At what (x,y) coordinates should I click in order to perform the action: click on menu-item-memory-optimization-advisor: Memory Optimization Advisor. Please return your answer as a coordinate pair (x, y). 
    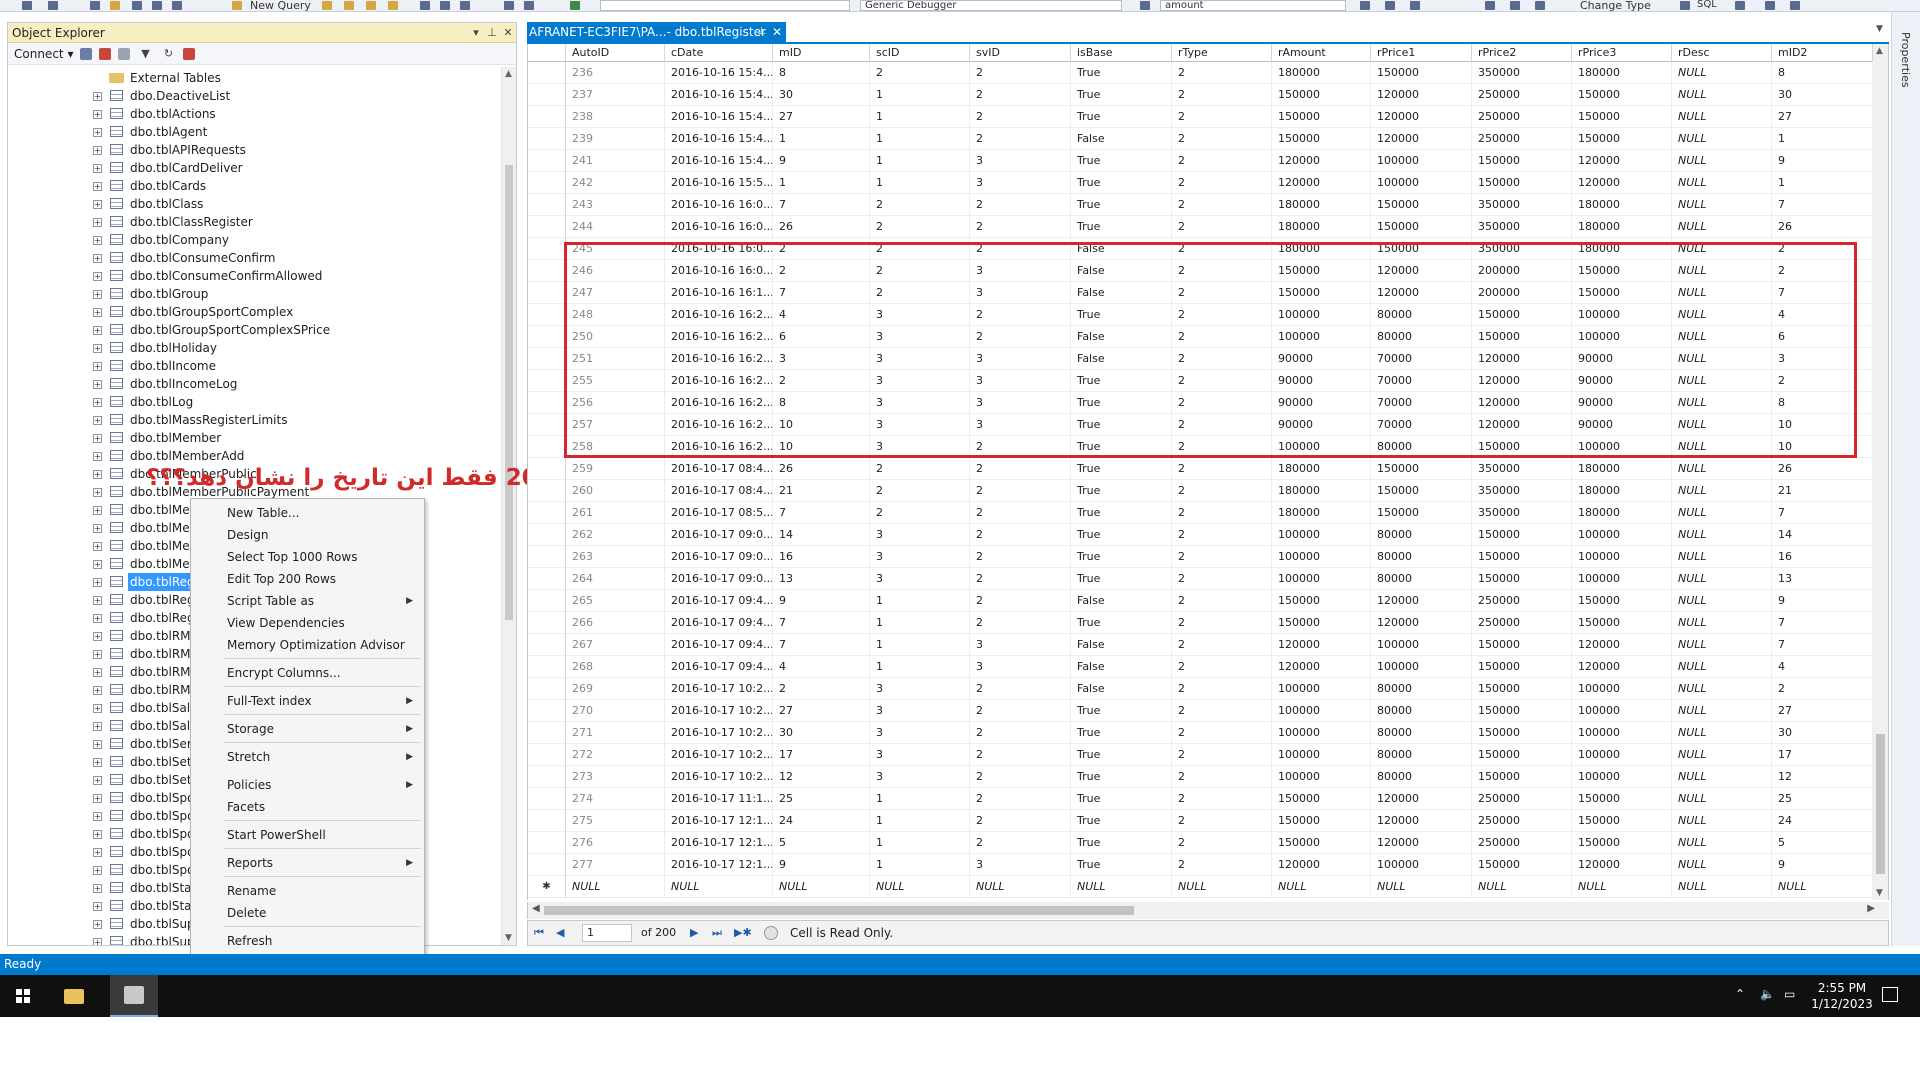
    Looking at the image, I should click on (307, 645).